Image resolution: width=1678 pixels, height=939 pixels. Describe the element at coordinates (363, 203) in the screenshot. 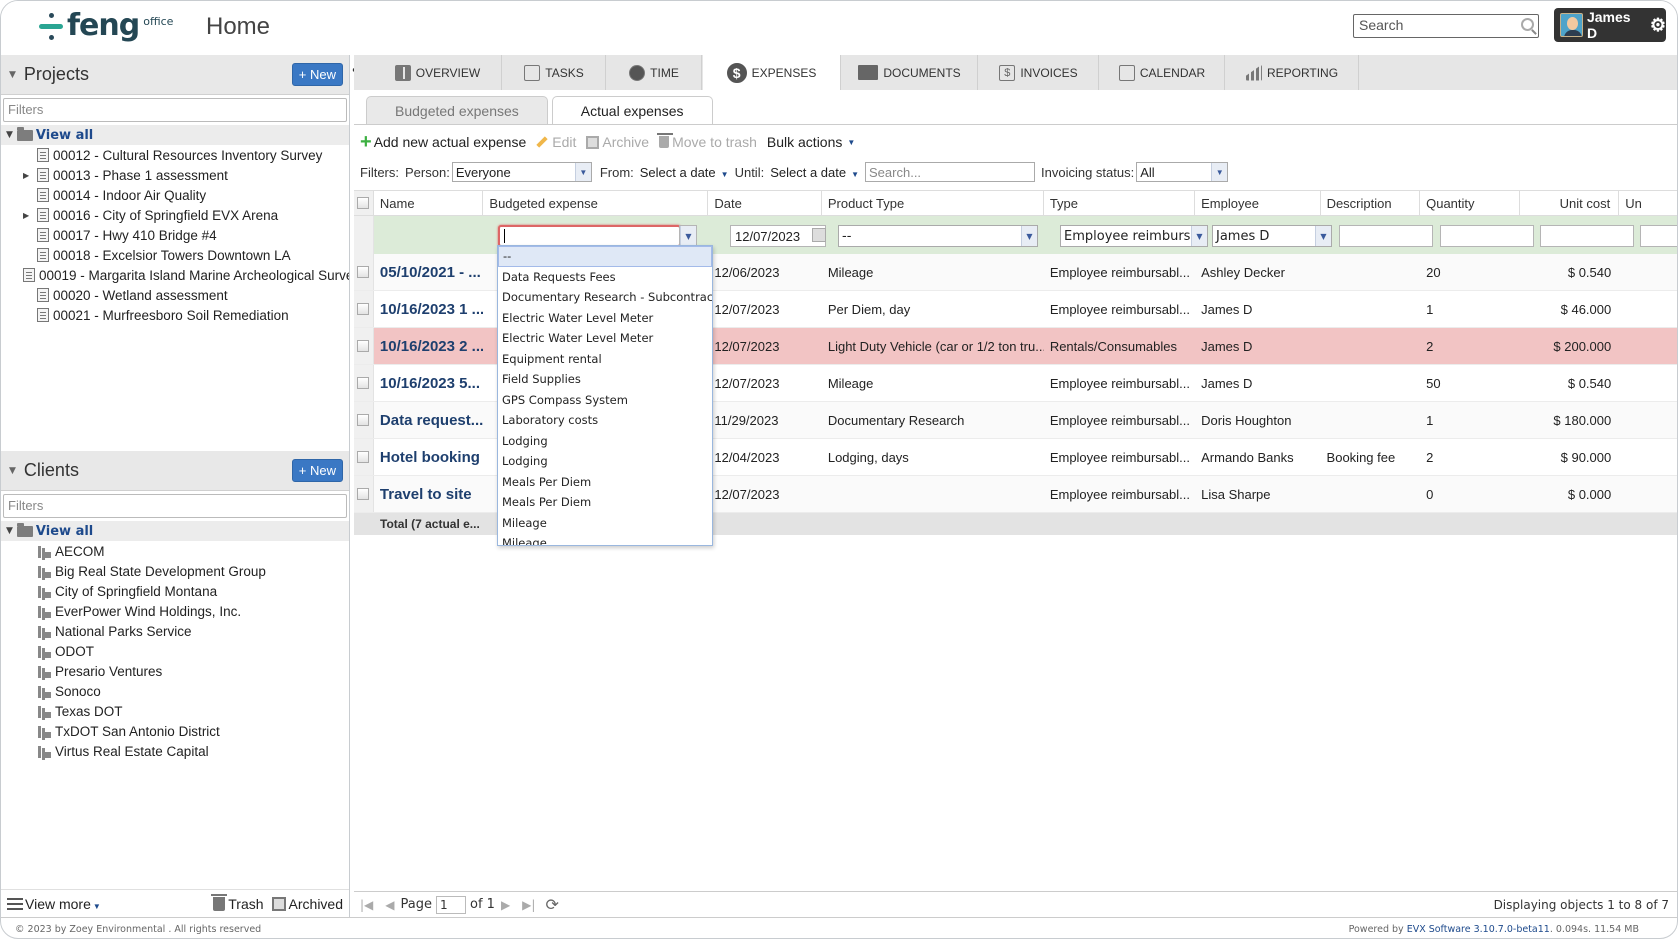

I see `select-all-checkbox` at that location.